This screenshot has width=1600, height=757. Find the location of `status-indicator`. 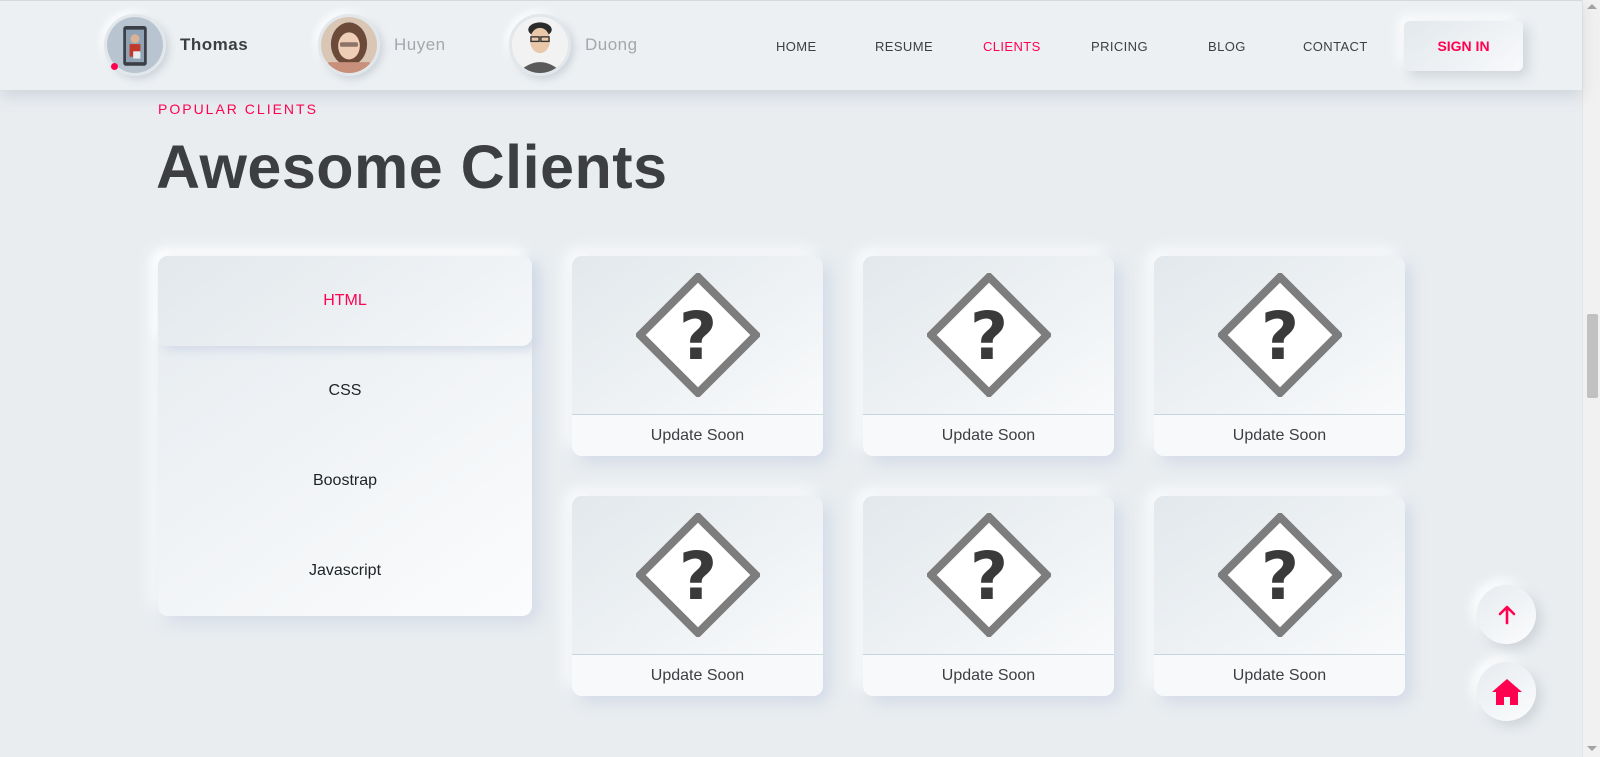

status-indicator is located at coordinates (114, 66).